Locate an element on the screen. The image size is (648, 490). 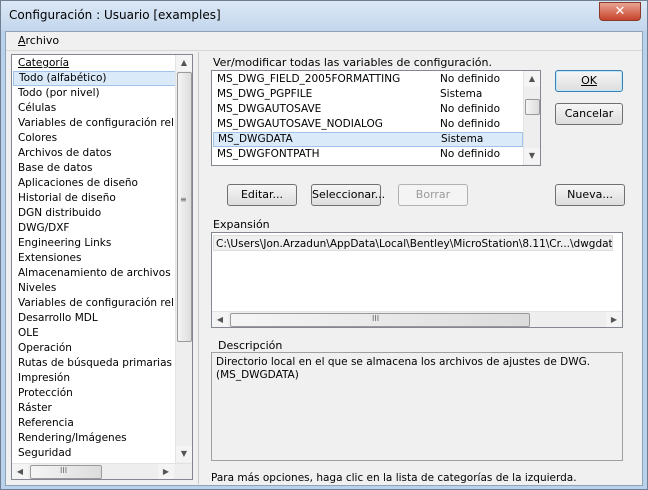
close-button: ✕ is located at coordinates (620, 11).